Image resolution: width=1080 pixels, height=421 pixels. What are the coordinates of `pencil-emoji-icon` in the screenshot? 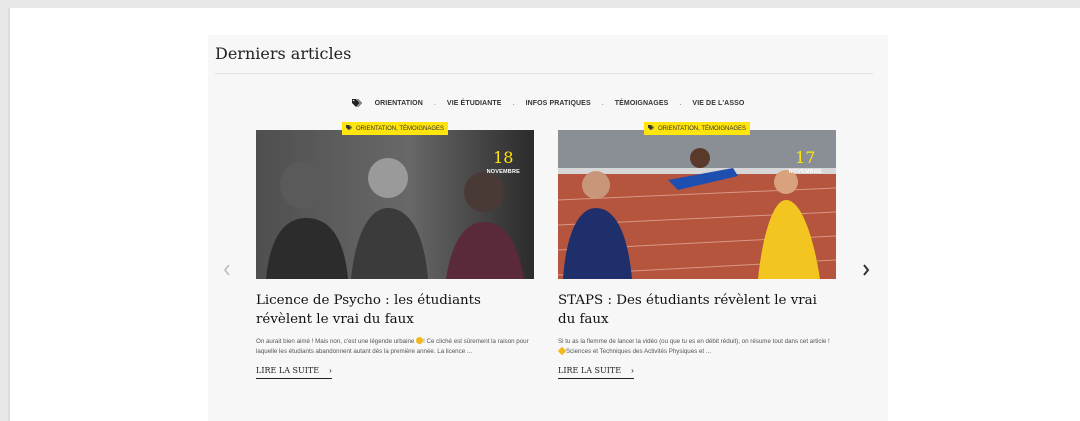 It's located at (562, 351).